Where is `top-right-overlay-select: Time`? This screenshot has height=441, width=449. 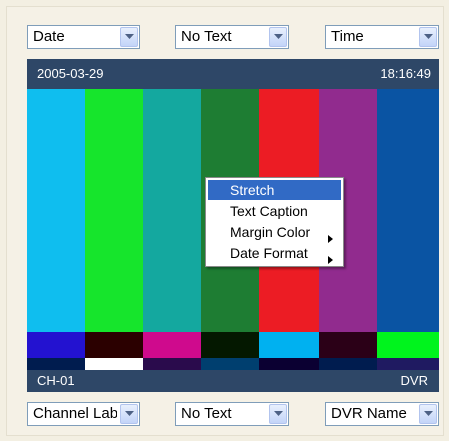 top-right-overlay-select: Time is located at coordinates (382, 37).